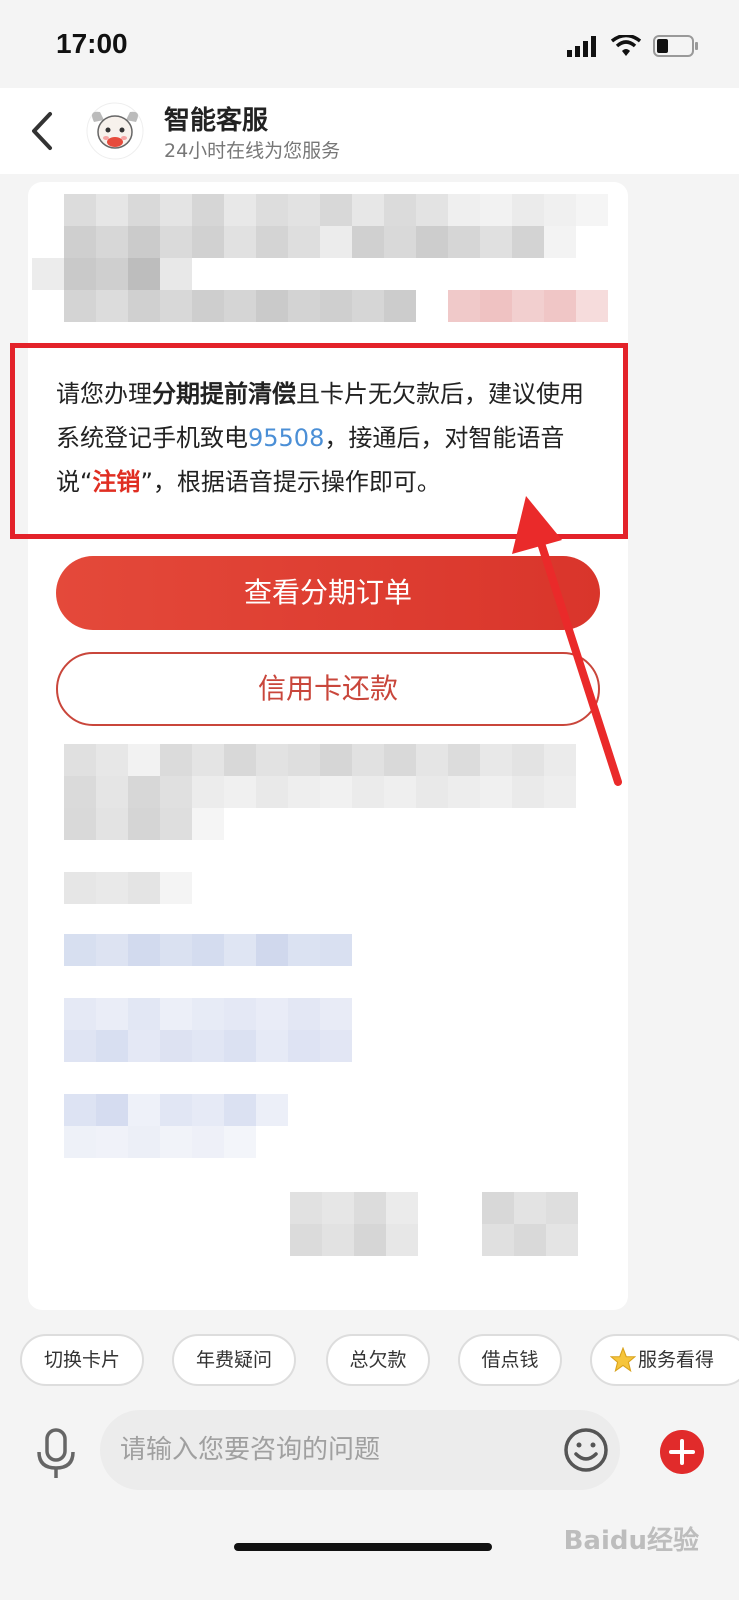  Describe the element at coordinates (363, 1547) in the screenshot. I see `home-indicator` at that location.